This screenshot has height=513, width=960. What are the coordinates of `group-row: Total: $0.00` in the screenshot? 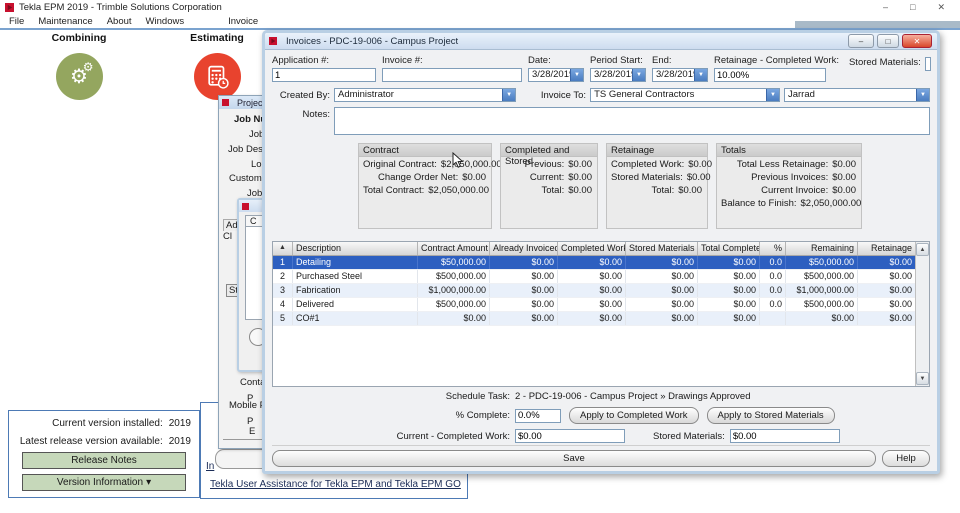 It's located at (657, 189).